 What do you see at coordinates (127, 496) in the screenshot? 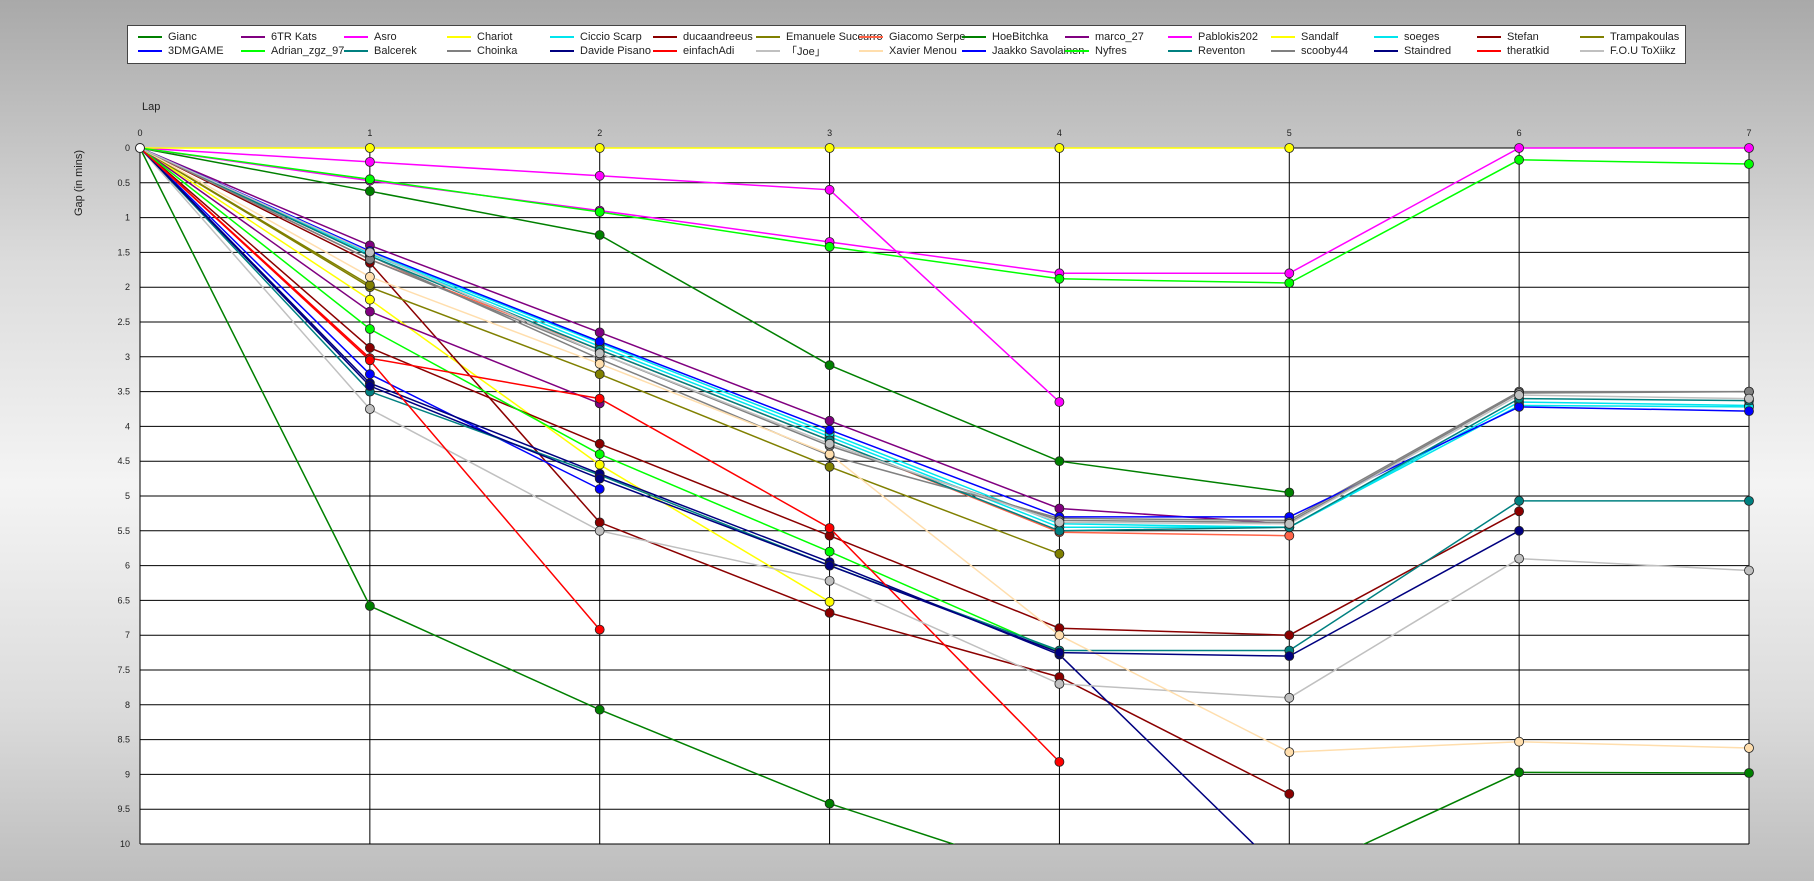
I see `y-tick-label: 5` at bounding box center [127, 496].